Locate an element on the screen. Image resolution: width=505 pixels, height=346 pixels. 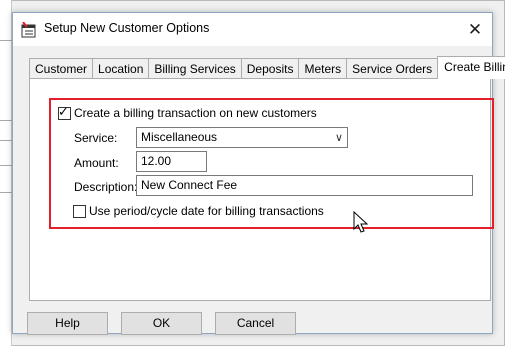
tab-create-billing: Create Billing is located at coordinates (471, 67).